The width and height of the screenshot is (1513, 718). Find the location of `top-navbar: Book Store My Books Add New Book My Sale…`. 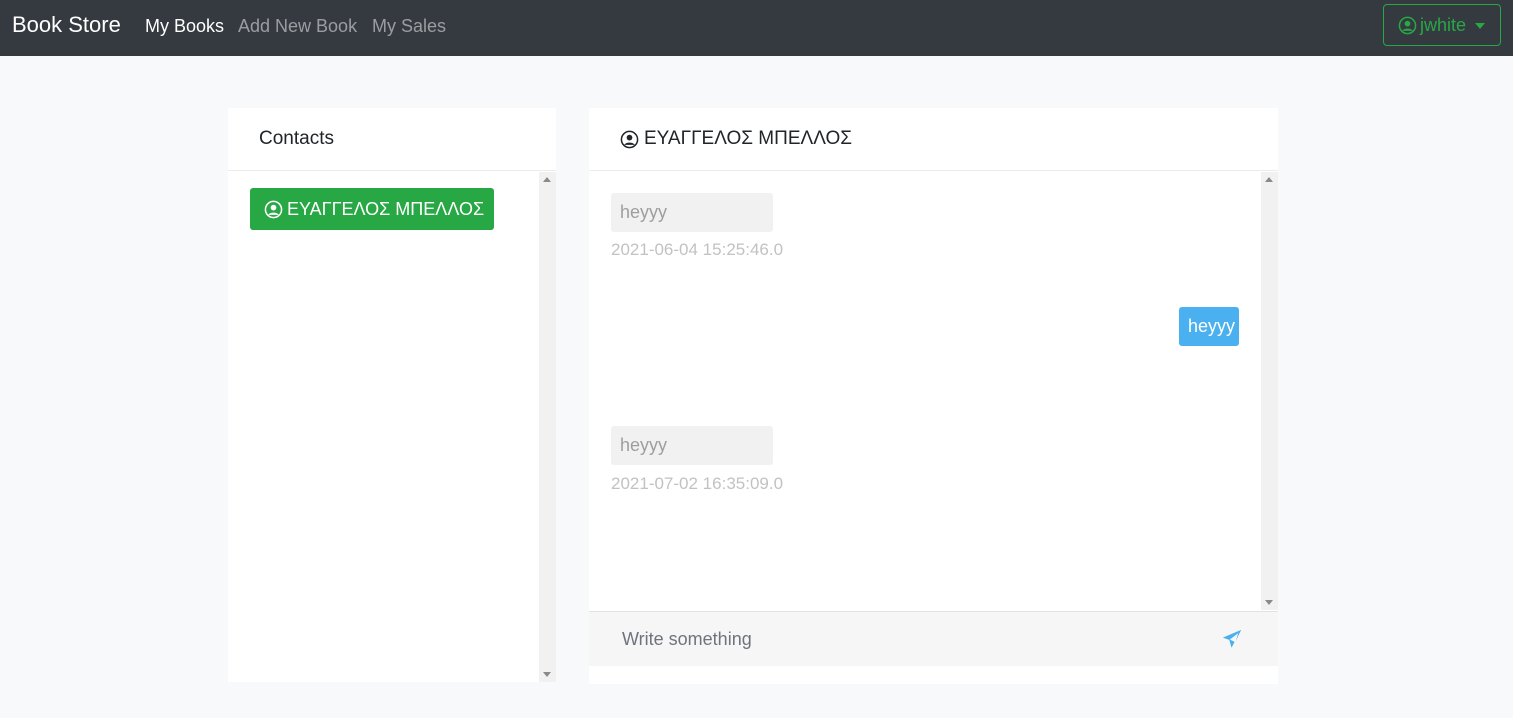

top-navbar: Book Store My Books Add New Book My Sale… is located at coordinates (756, 28).